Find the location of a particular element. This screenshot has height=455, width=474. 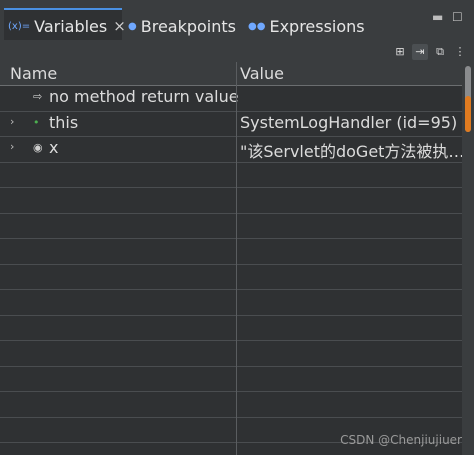

expressions-icon: ●● is located at coordinates (257, 26).